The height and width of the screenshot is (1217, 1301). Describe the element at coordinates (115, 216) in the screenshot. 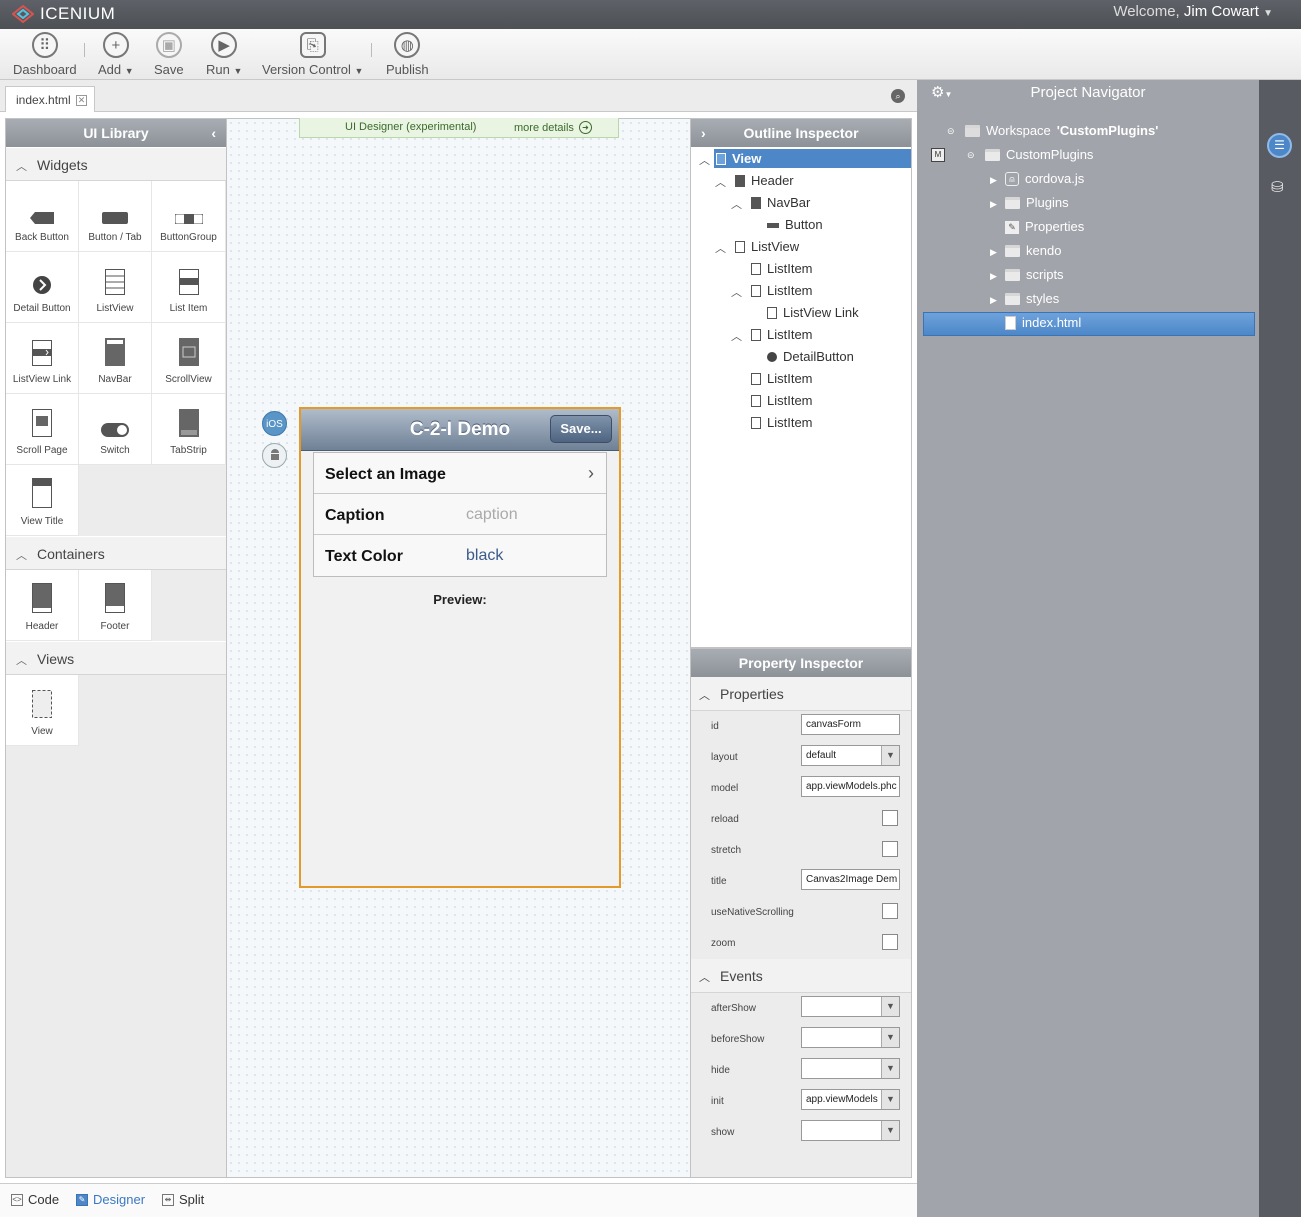

I see `widget-button-tab: Button / Tab` at that location.